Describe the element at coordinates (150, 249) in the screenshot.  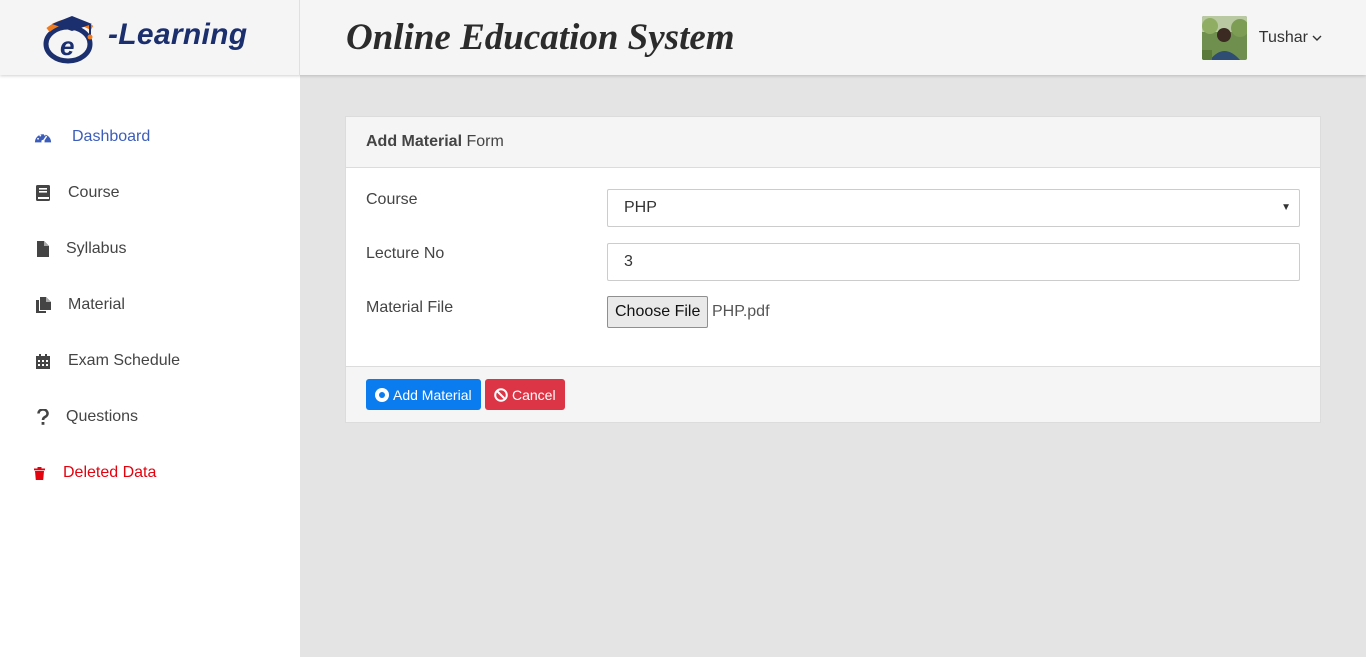
I see `sidebar-item-syllabus: Syllabus` at that location.